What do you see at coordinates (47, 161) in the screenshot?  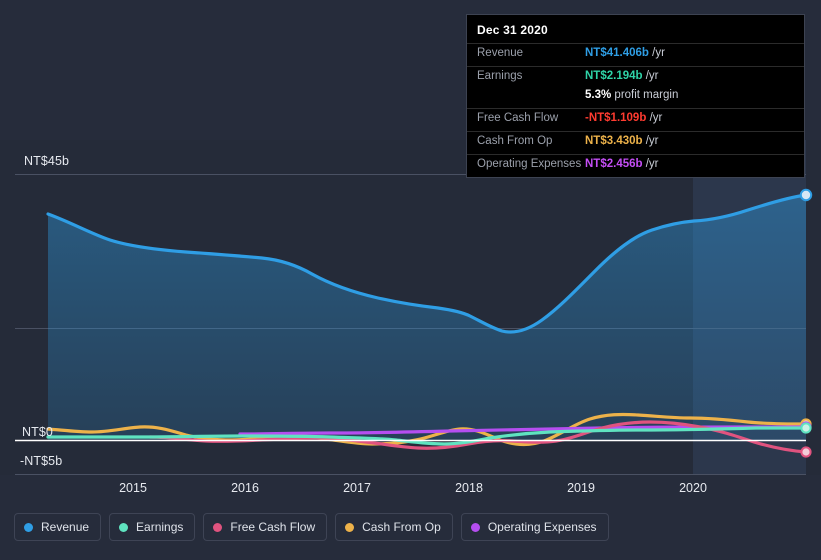 I see `y-axis-label-max: NT$45b` at bounding box center [47, 161].